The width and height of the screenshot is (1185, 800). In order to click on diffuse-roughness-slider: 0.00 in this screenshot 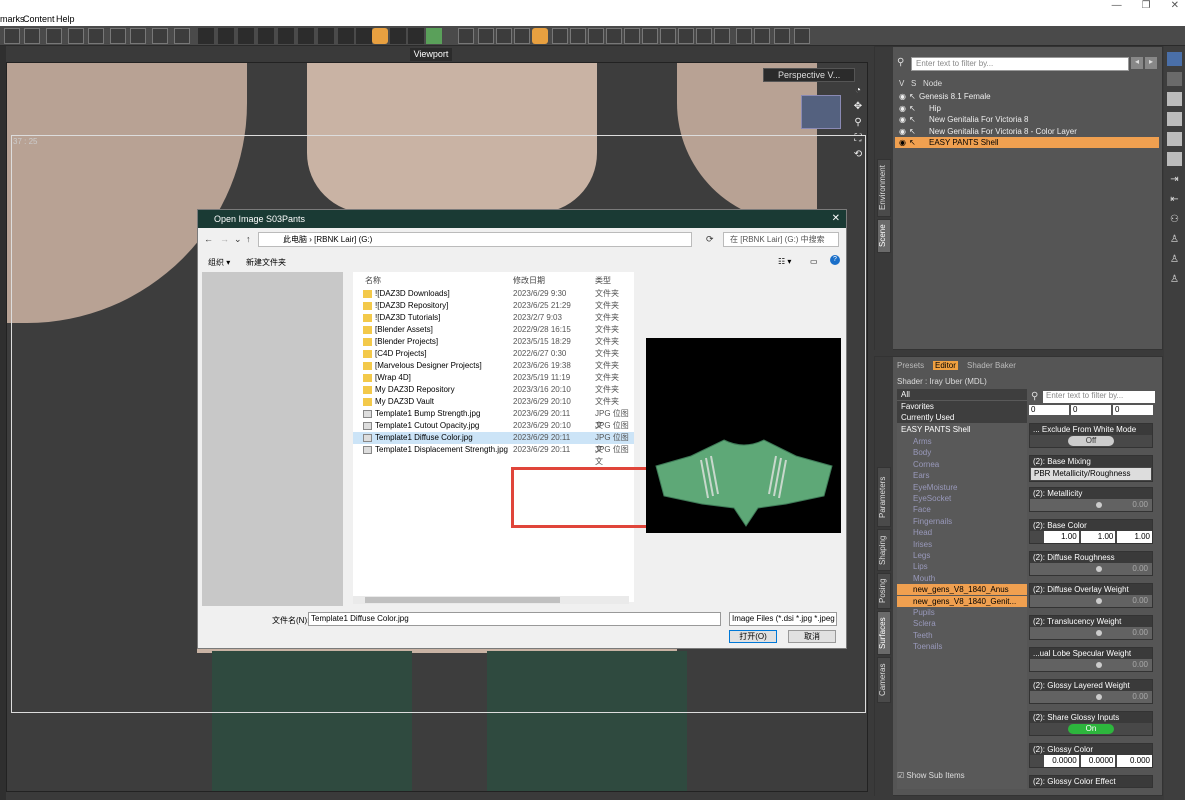, I will do `click(1091, 569)`.